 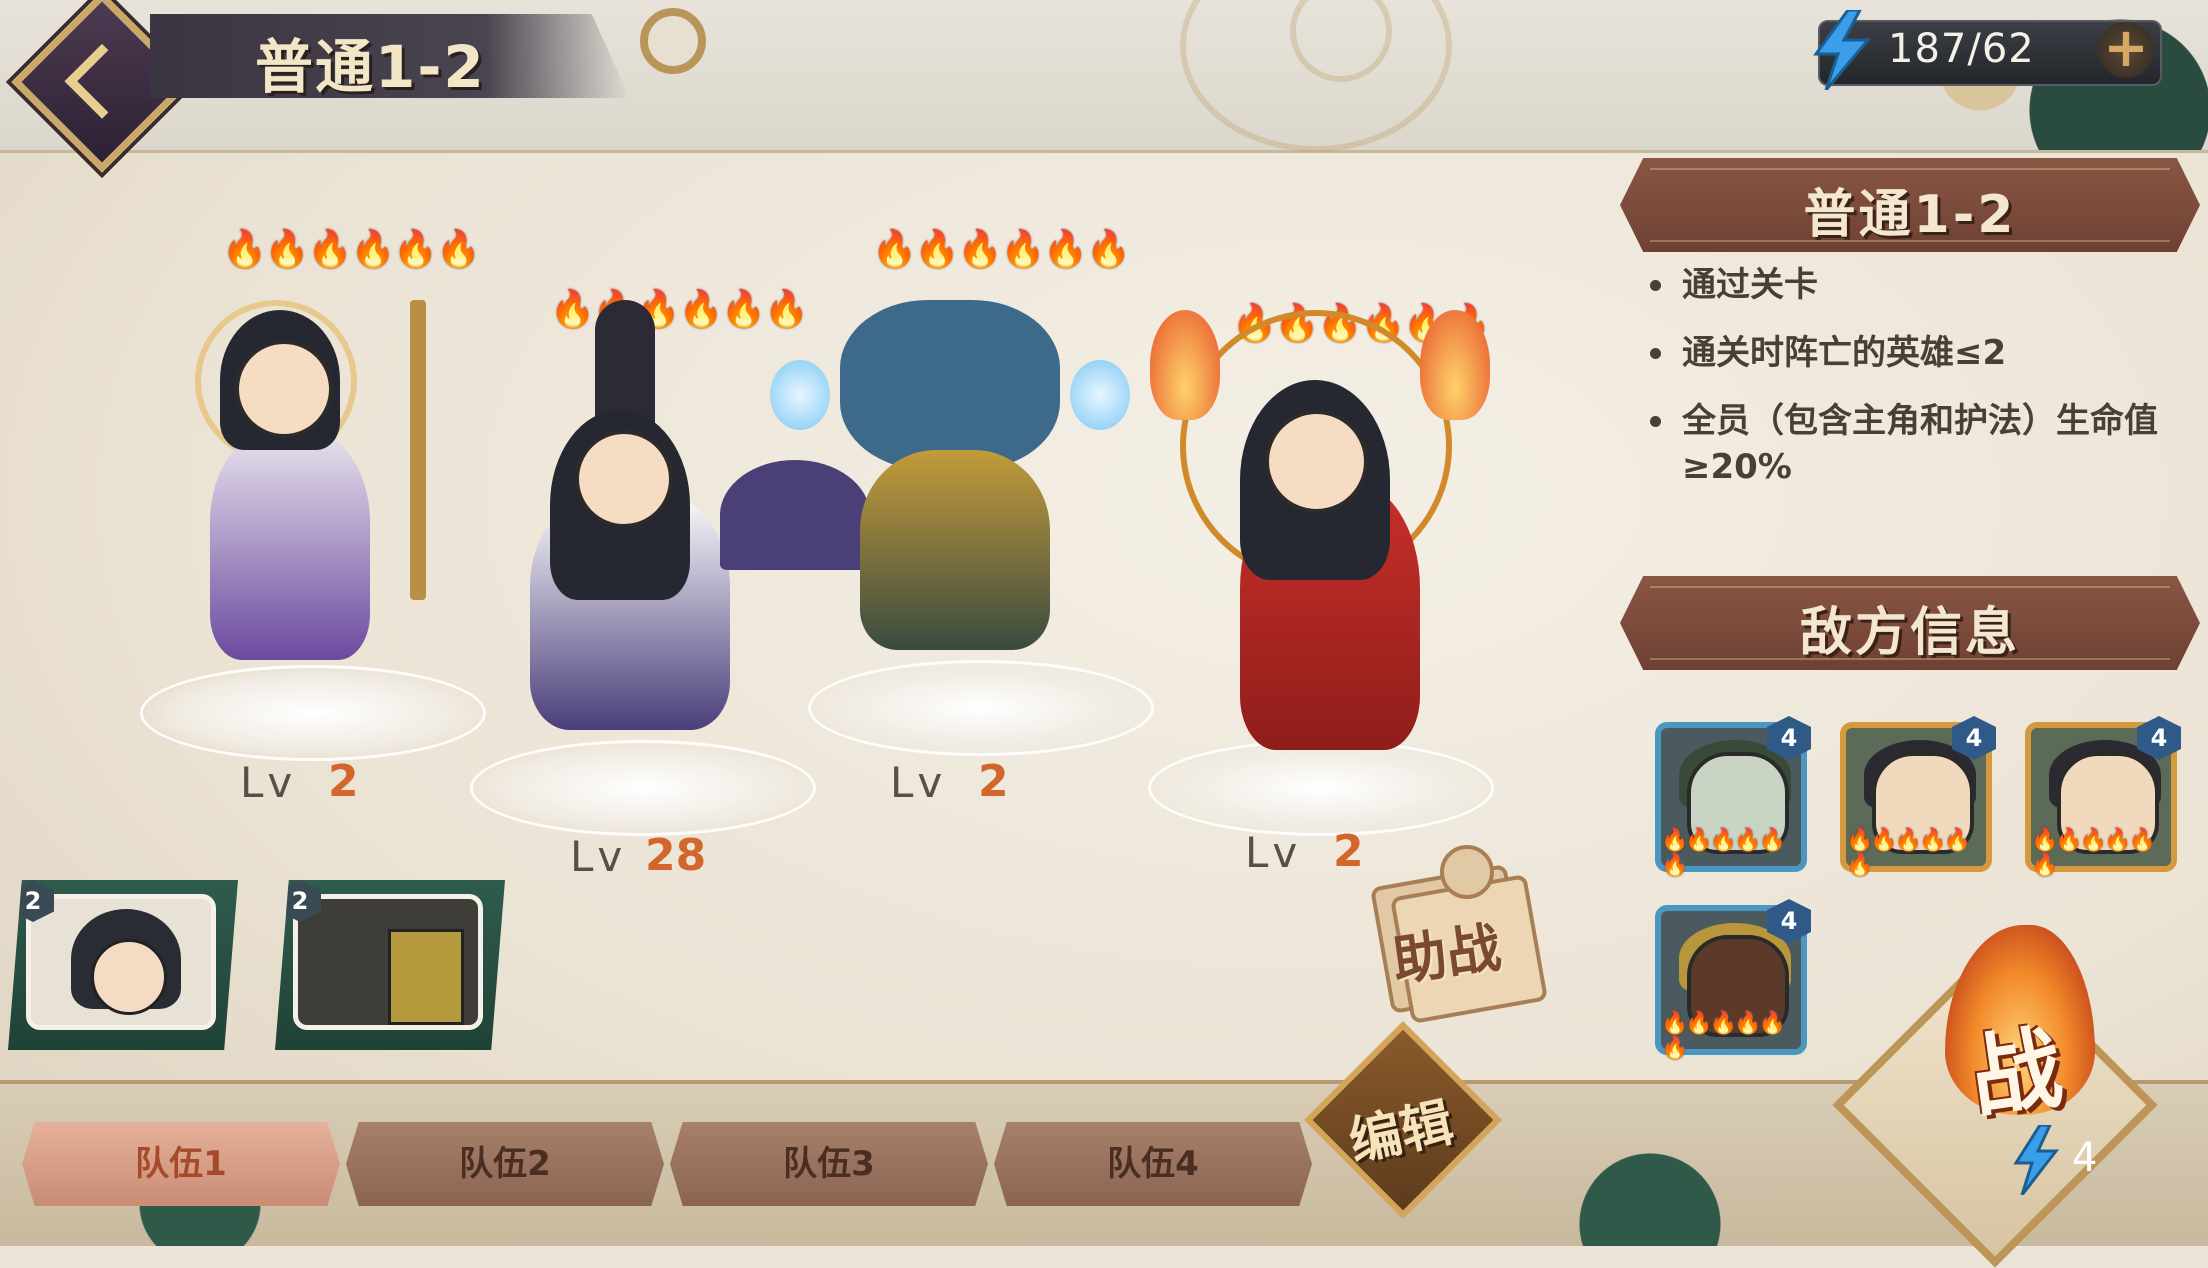 I want to click on reserve-slot-1: 2, so click(x=123, y=965).